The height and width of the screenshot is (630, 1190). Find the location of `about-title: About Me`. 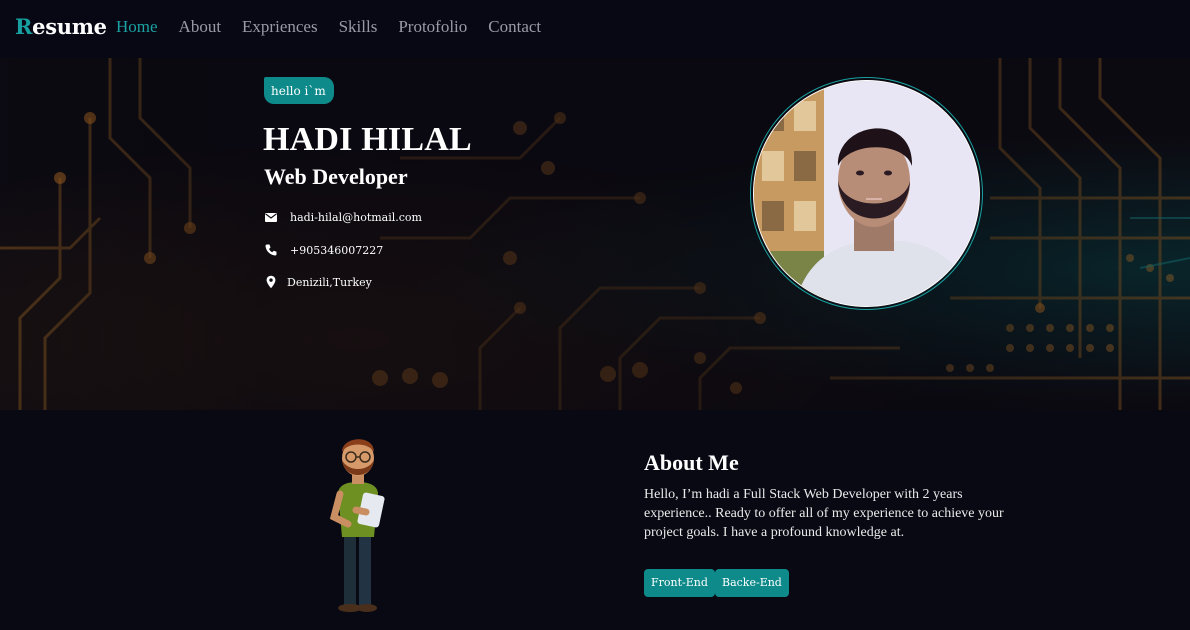

about-title: About Me is located at coordinates (691, 462).